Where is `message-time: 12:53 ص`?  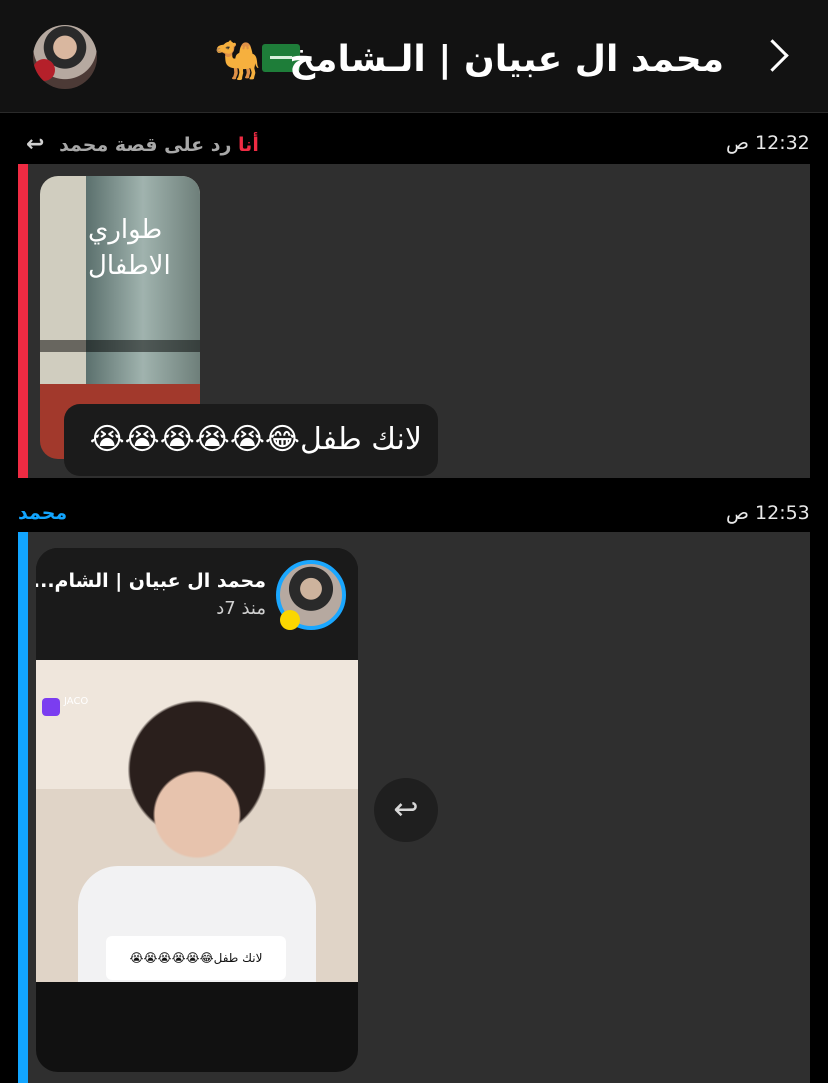 message-time: 12:53 ص is located at coordinates (768, 513).